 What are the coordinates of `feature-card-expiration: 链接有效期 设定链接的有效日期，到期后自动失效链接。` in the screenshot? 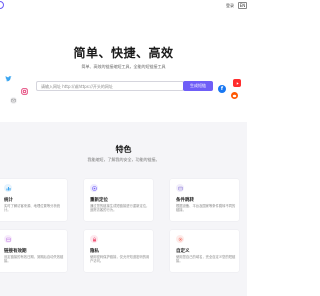 It's located at (33, 251).